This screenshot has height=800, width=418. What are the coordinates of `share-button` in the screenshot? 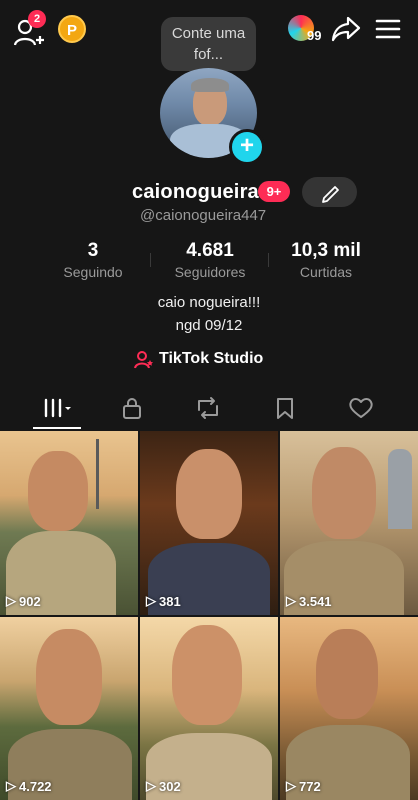 It's located at (346, 29).